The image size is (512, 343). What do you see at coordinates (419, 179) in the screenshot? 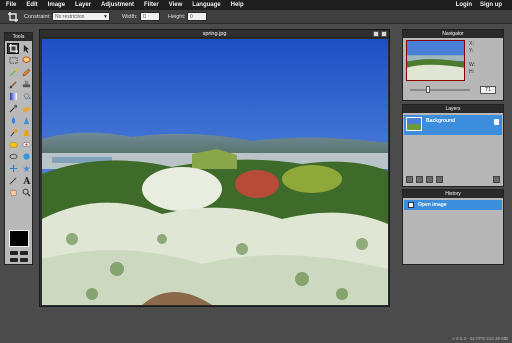
I see `layer-style-button` at bounding box center [419, 179].